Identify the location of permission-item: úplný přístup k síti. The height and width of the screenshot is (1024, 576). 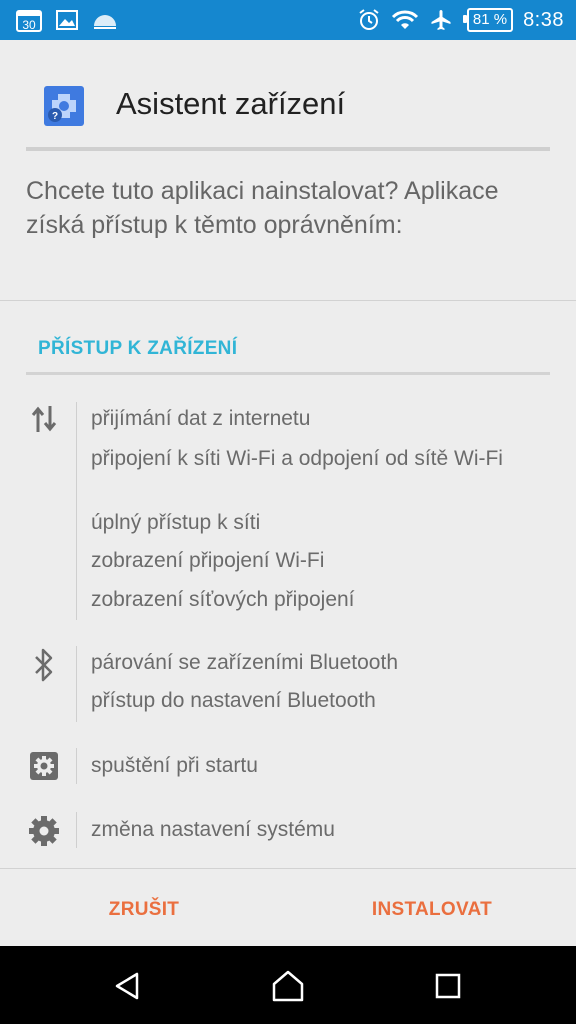
(176, 522).